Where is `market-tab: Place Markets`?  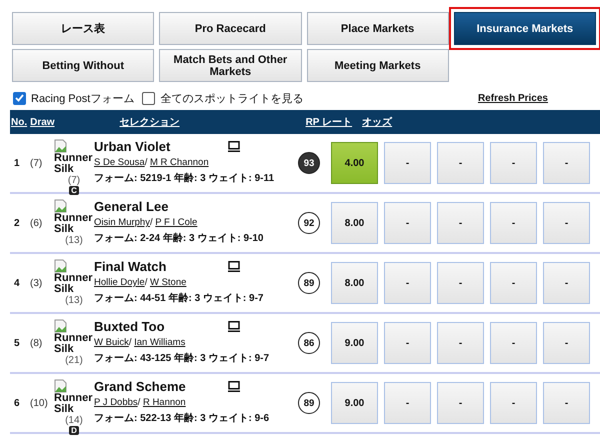 market-tab: Place Markets is located at coordinates (377, 28).